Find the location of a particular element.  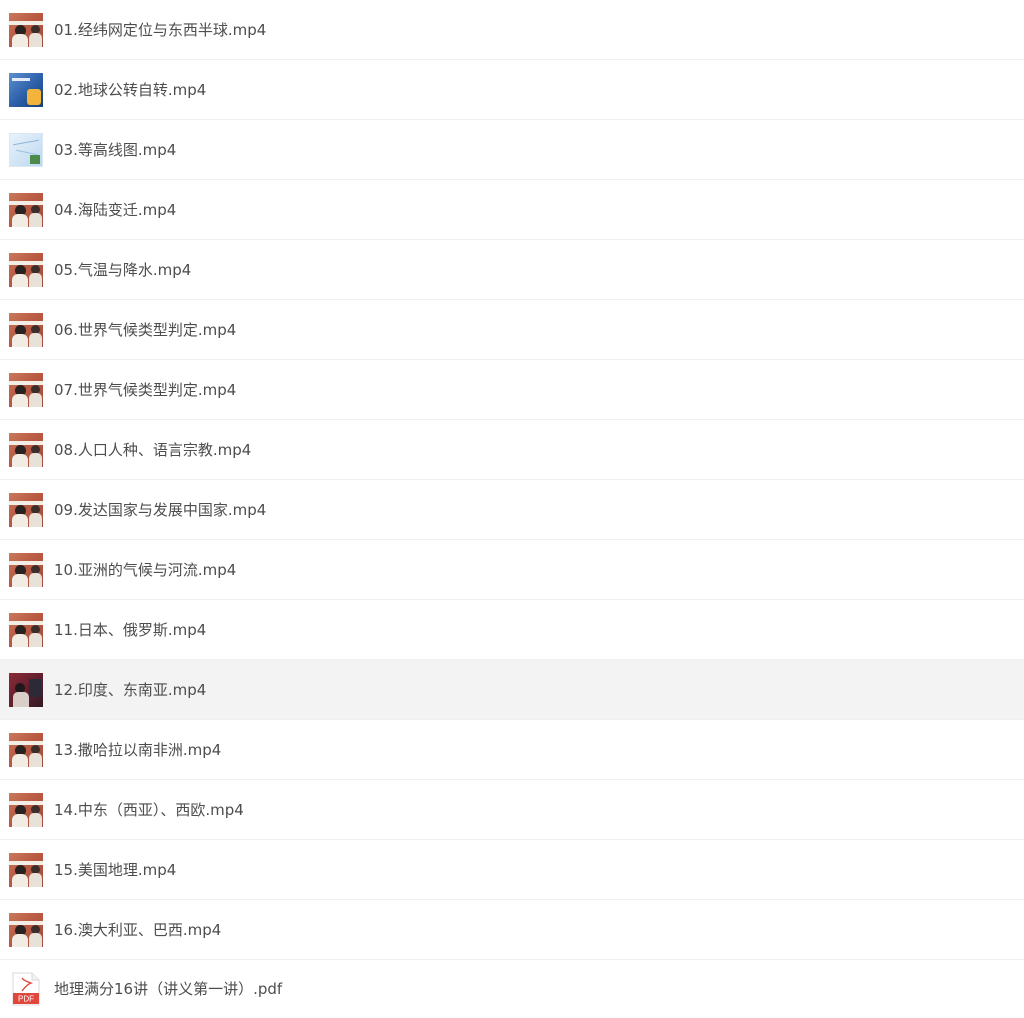

file-name: 04.海陆变迁.mp4 is located at coordinates (115, 209).